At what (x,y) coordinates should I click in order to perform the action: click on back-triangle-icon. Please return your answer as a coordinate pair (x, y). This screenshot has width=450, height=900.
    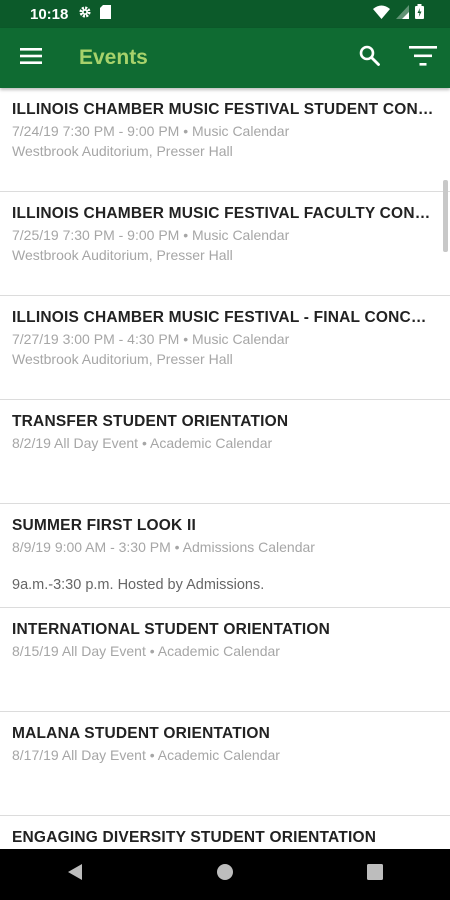
    Looking at the image, I should click on (75, 874).